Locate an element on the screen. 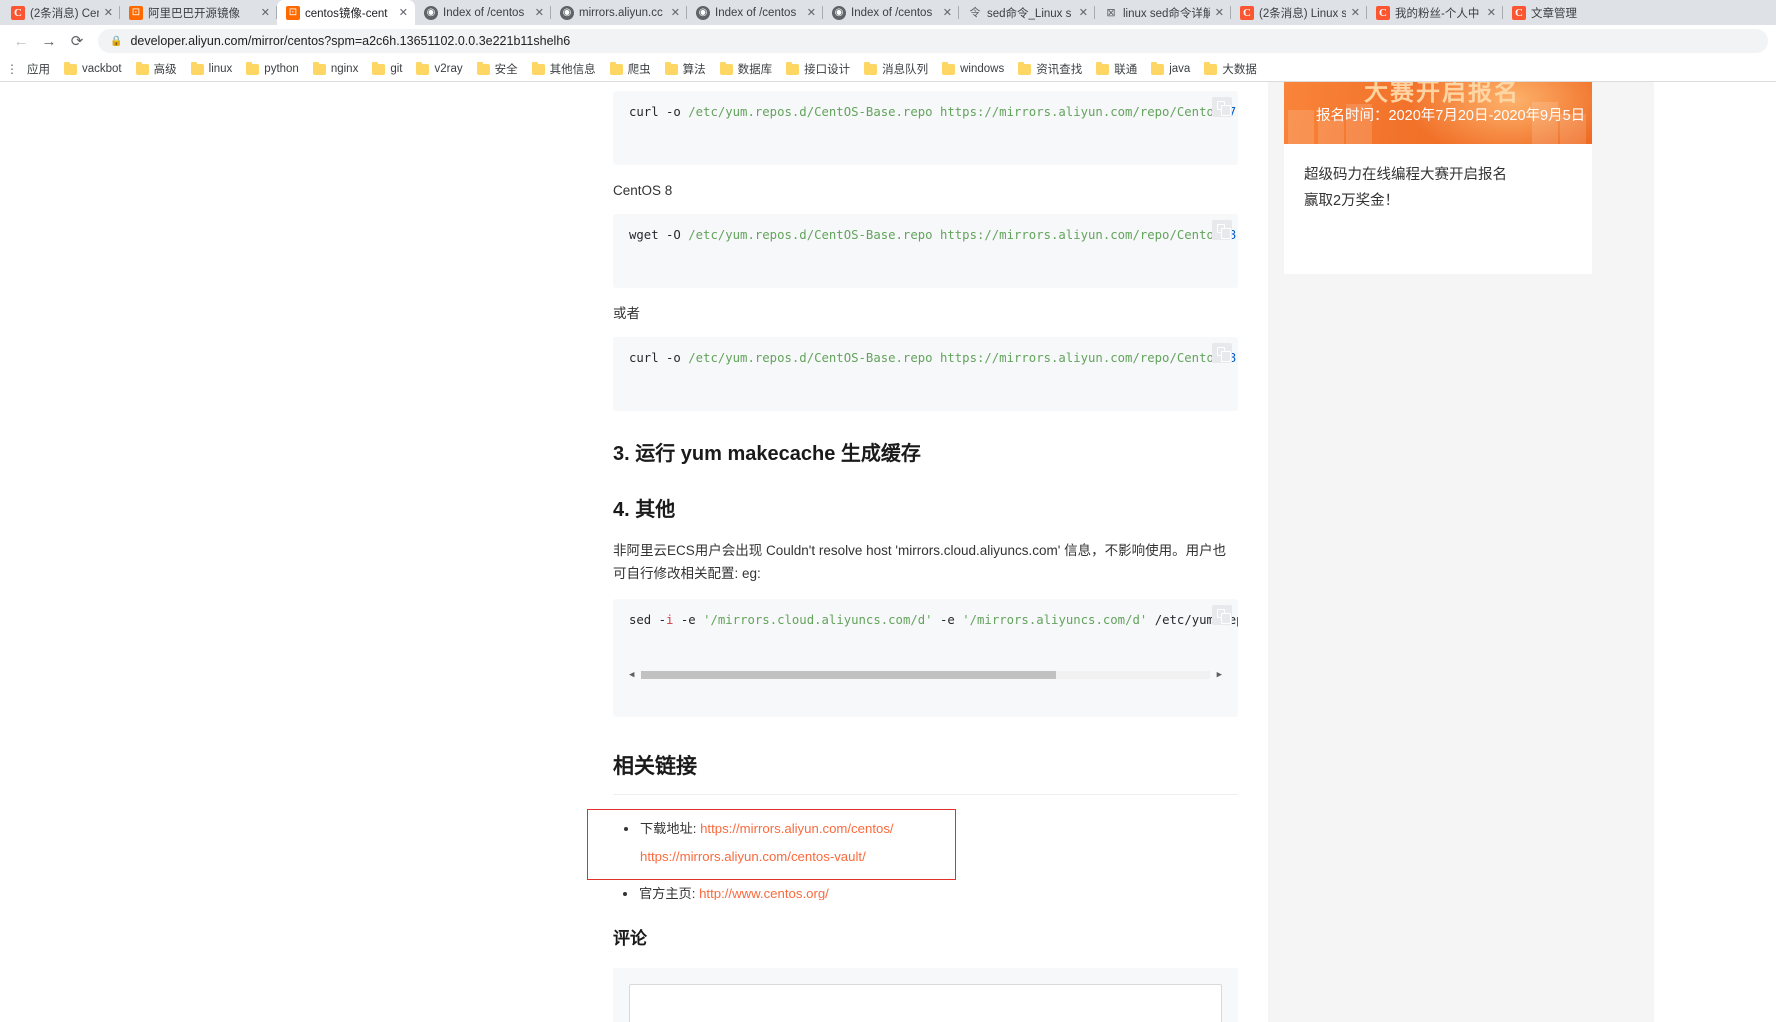 The height and width of the screenshot is (1022, 1776). link-label: 官方主页: is located at coordinates (667, 893).